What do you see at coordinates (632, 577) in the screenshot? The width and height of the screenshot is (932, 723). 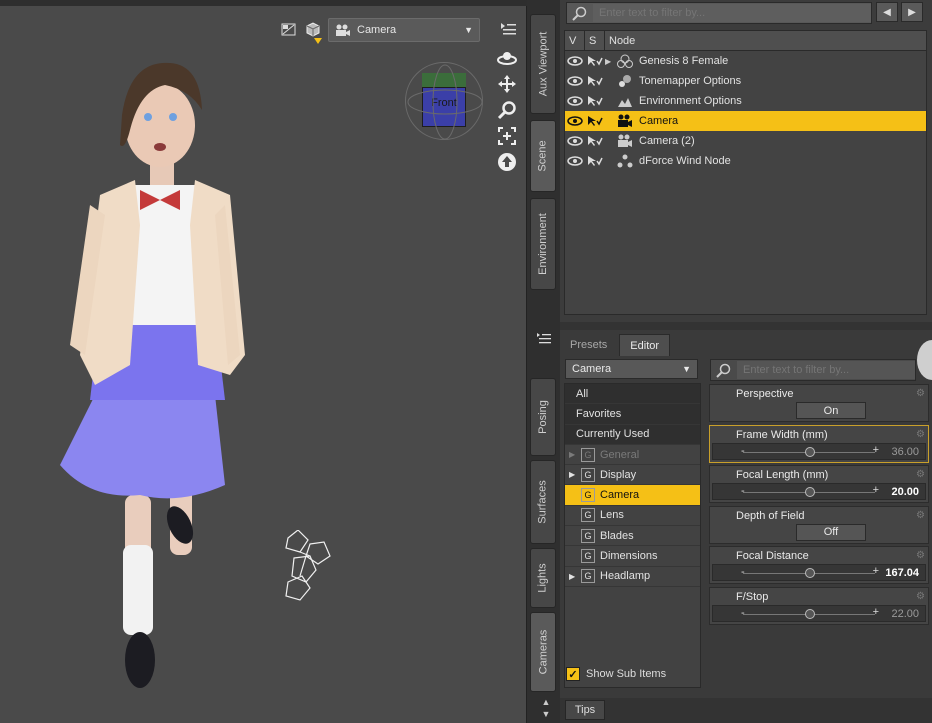 I see `property-group-item: ▶ G Headlamp` at bounding box center [632, 577].